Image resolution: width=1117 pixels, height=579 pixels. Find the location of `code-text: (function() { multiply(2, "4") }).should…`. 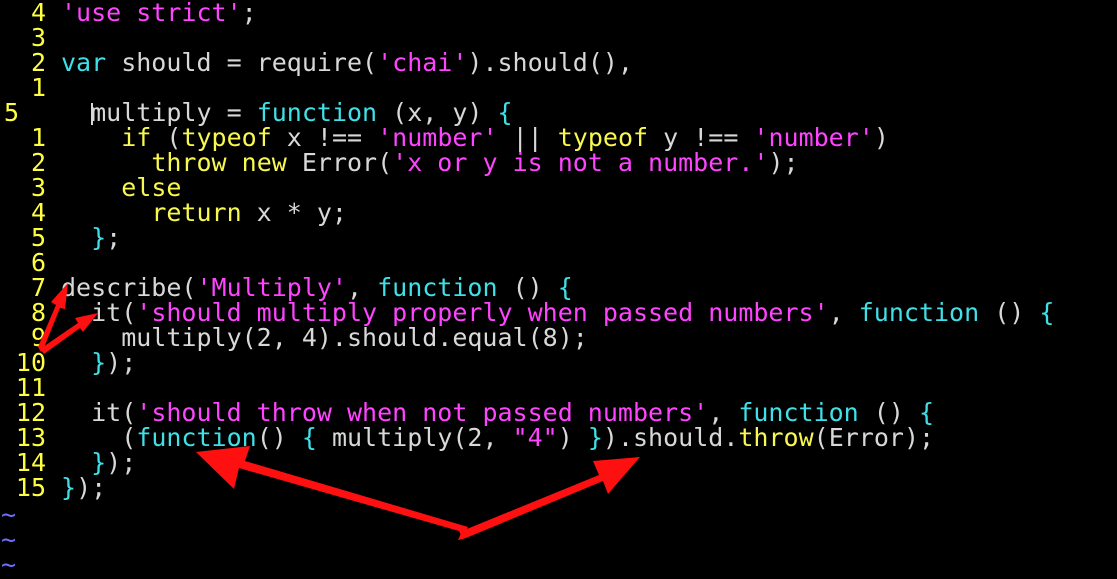

code-text: (function() { multiply(2, "4") }).should… is located at coordinates (497, 437).